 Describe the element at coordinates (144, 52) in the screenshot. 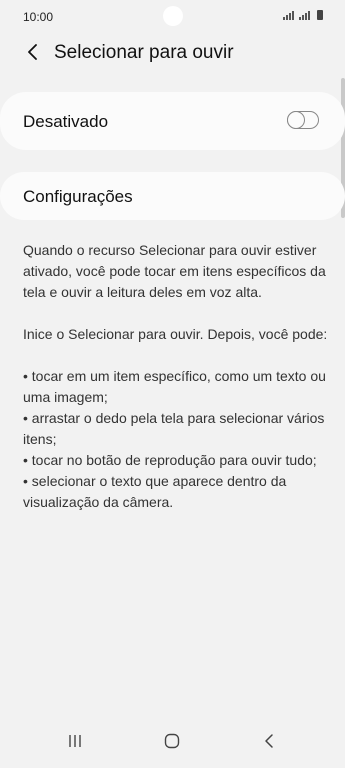

I see `page-title: Selecionar para ouvir` at that location.